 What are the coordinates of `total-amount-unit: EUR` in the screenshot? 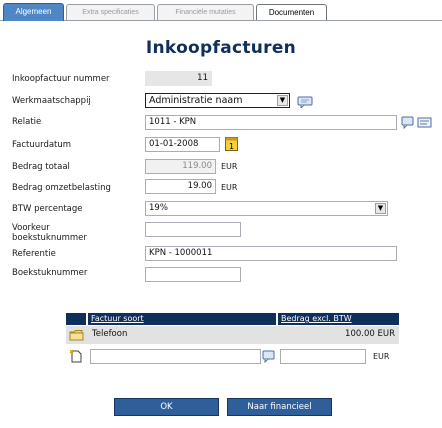 It's located at (229, 166).